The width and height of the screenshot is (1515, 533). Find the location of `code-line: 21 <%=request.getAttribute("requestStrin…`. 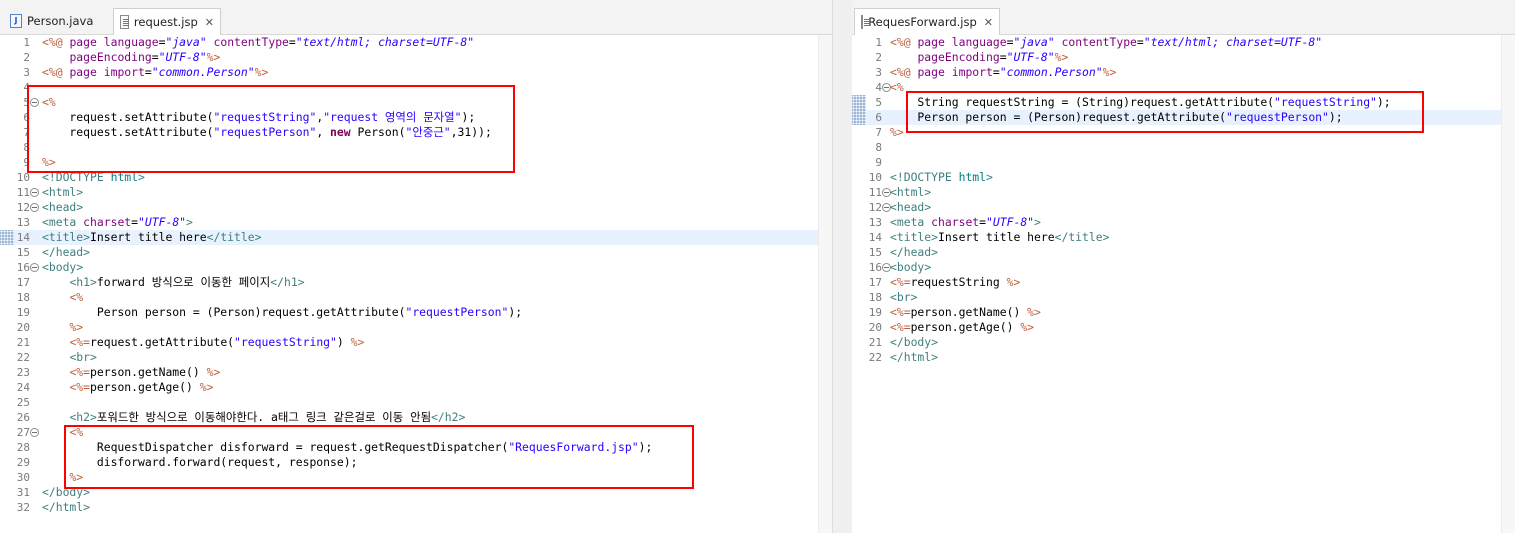

code-line: 21 <%=request.getAttribute("requestStrin… is located at coordinates (409, 342).